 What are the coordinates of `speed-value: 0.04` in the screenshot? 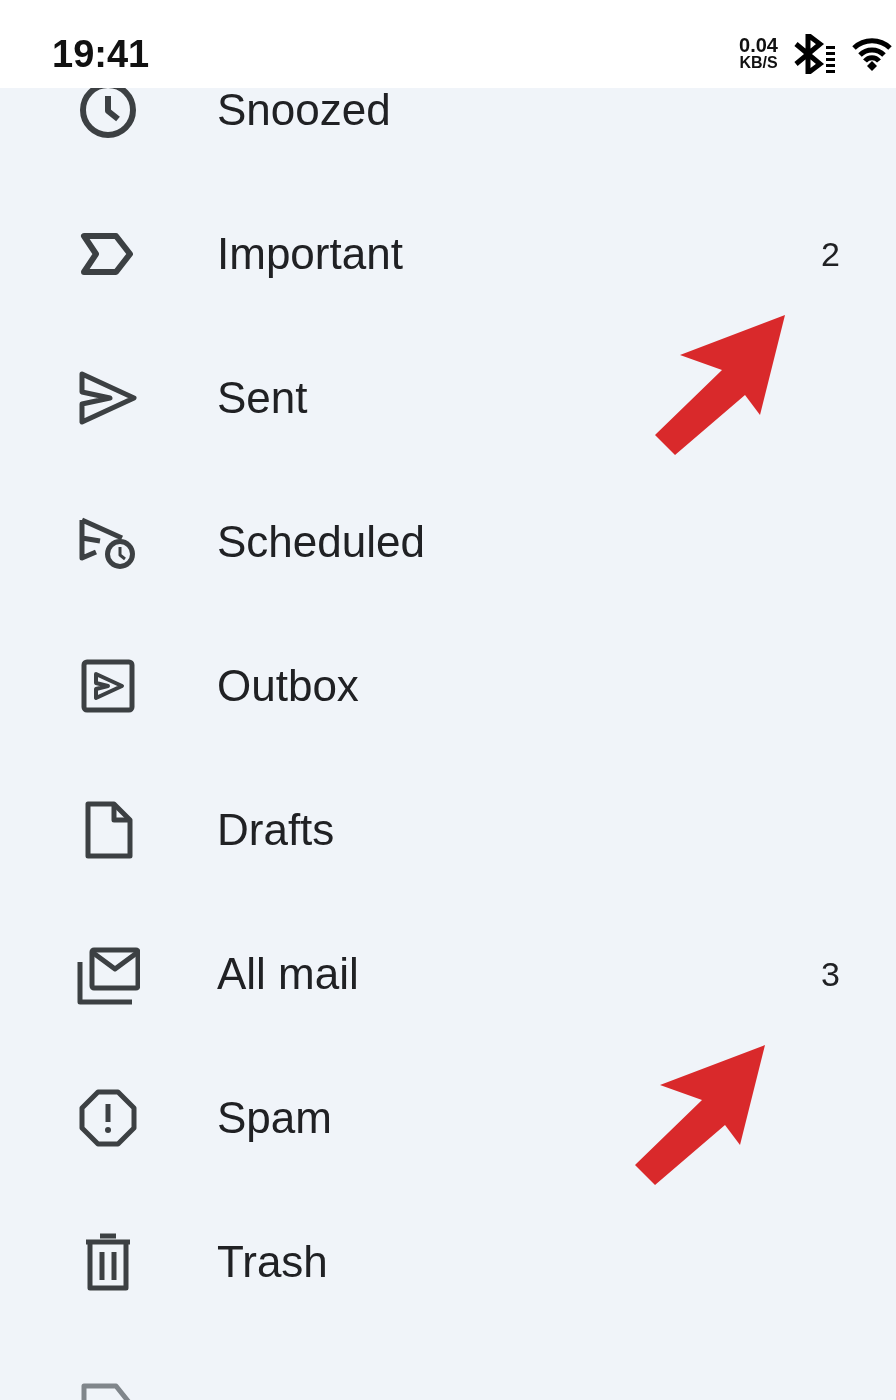 It's located at (758, 45).